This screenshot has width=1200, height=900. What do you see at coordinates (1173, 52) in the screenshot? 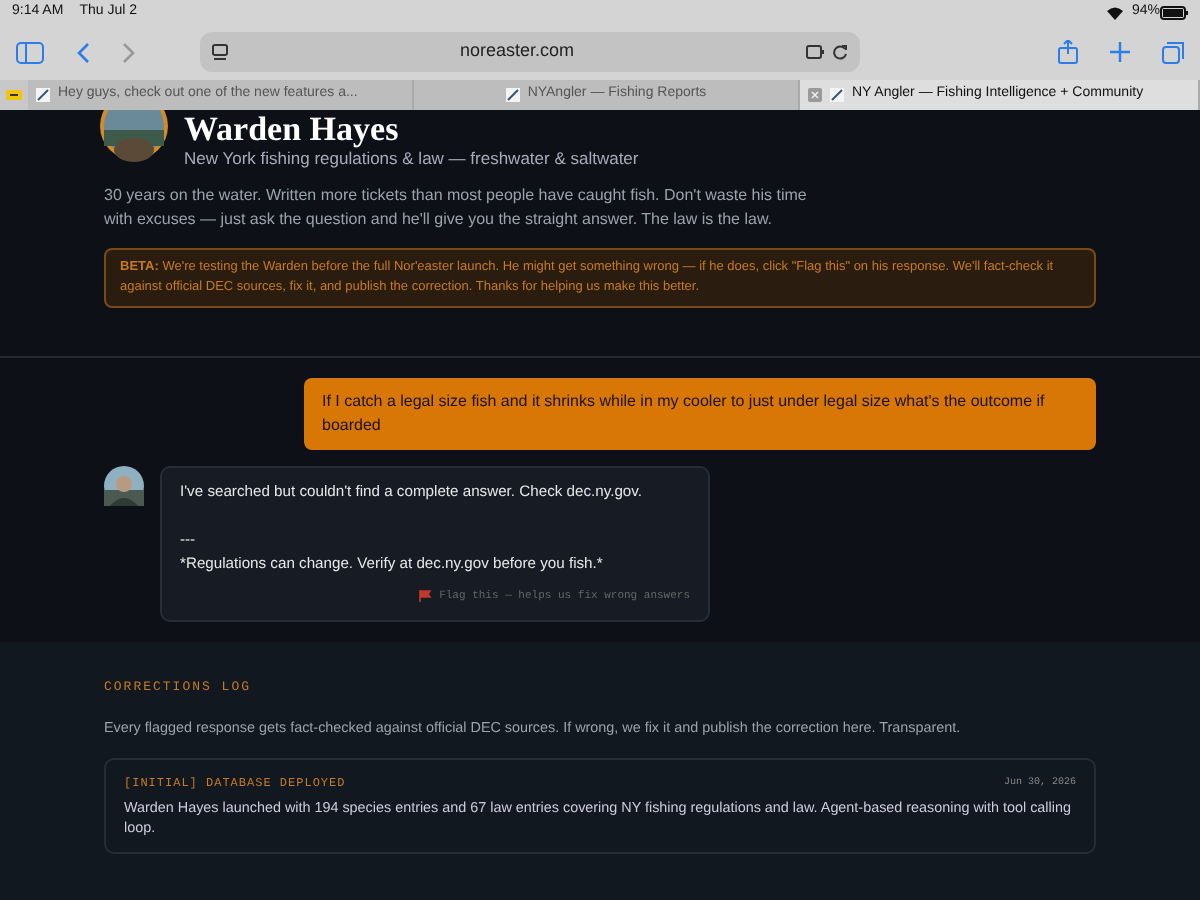
I see `tabs-icon` at bounding box center [1173, 52].